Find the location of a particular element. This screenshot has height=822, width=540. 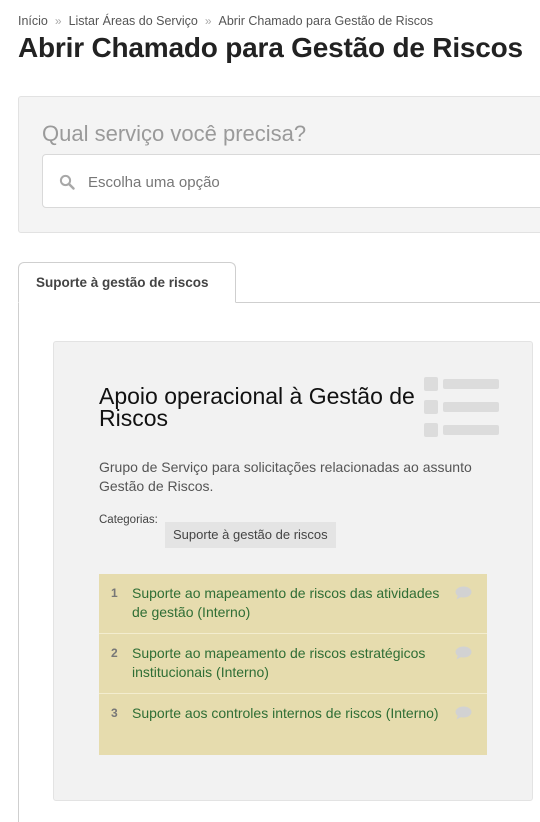

breadcrumb-service-areas-link: Listar Áreas do Serviço is located at coordinates (133, 21).